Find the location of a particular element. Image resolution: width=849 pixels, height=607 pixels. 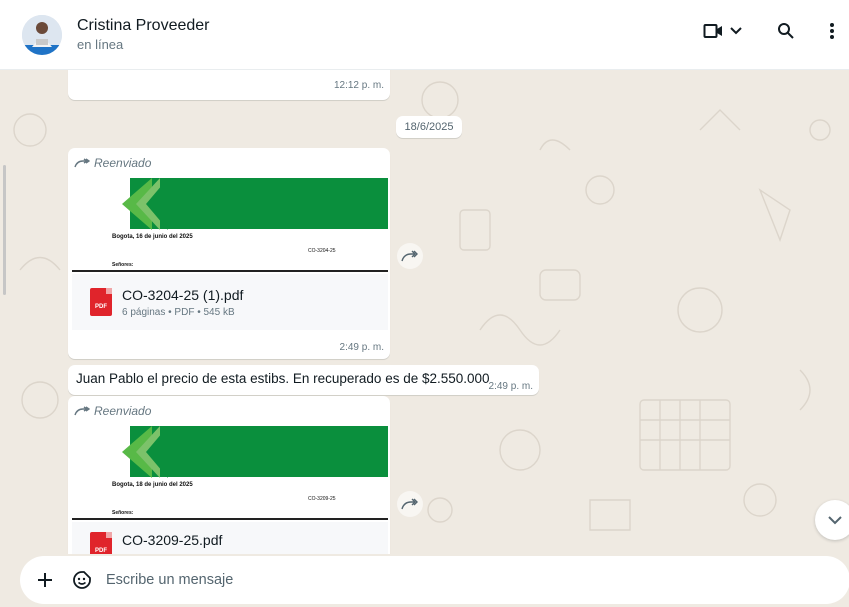

composer is located at coordinates (434, 580).